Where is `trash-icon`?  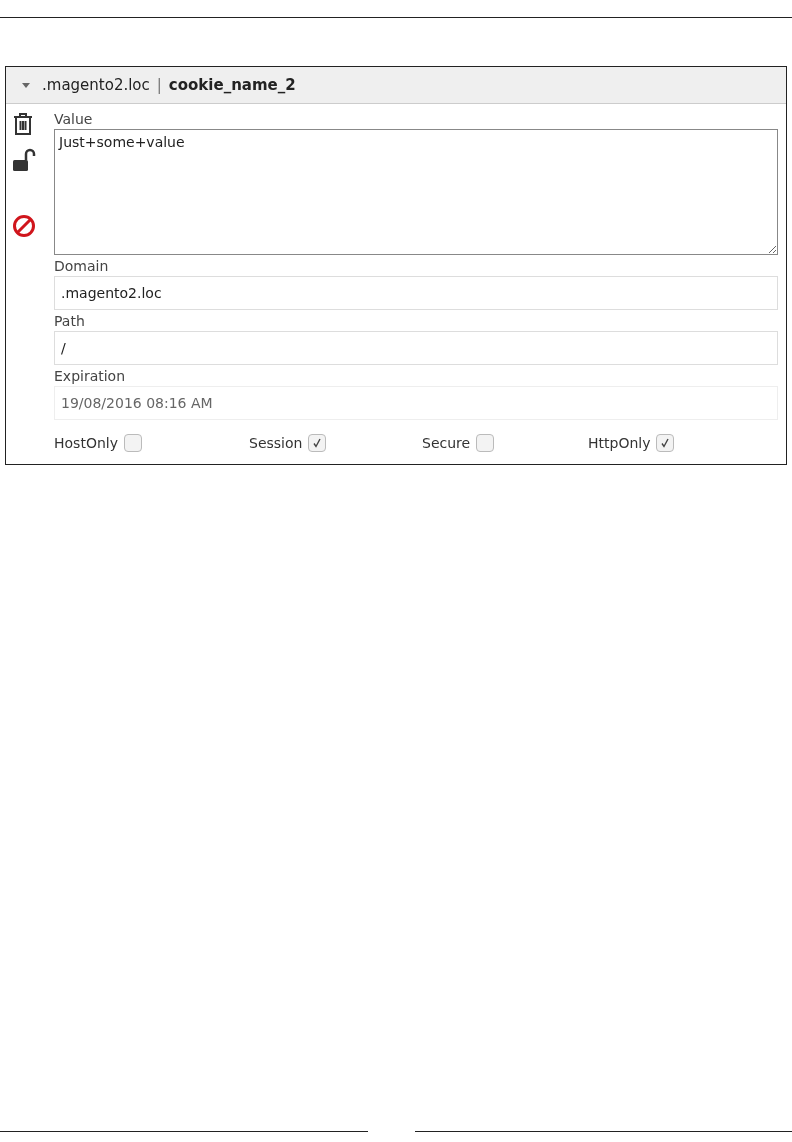 trash-icon is located at coordinates (23, 124).